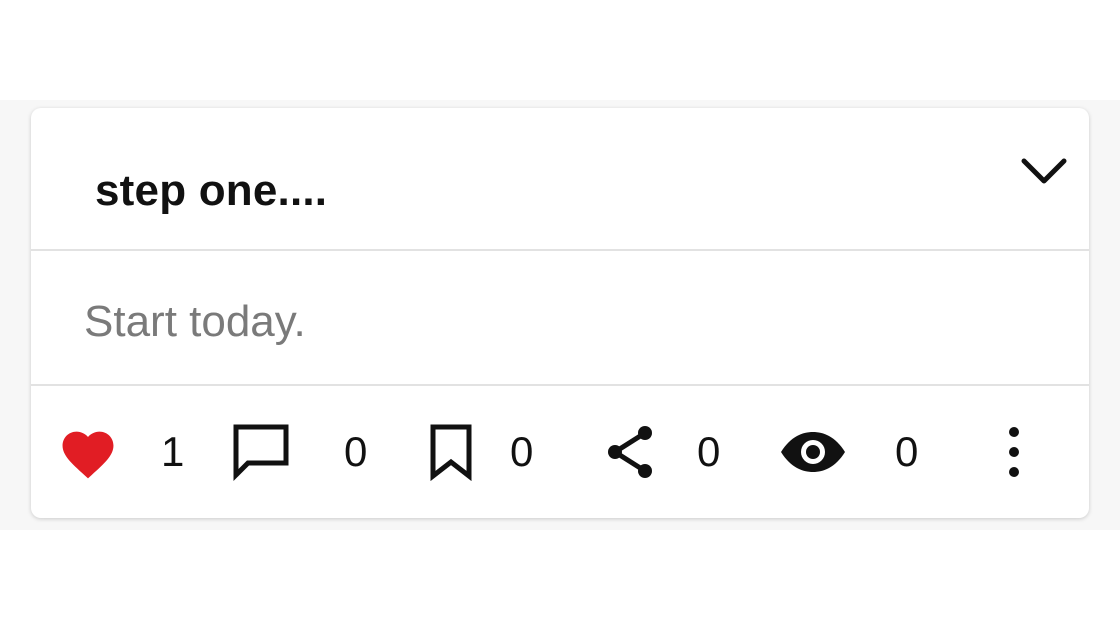 This screenshot has height=630, width=1120. I want to click on comment-count: 0, so click(356, 451).